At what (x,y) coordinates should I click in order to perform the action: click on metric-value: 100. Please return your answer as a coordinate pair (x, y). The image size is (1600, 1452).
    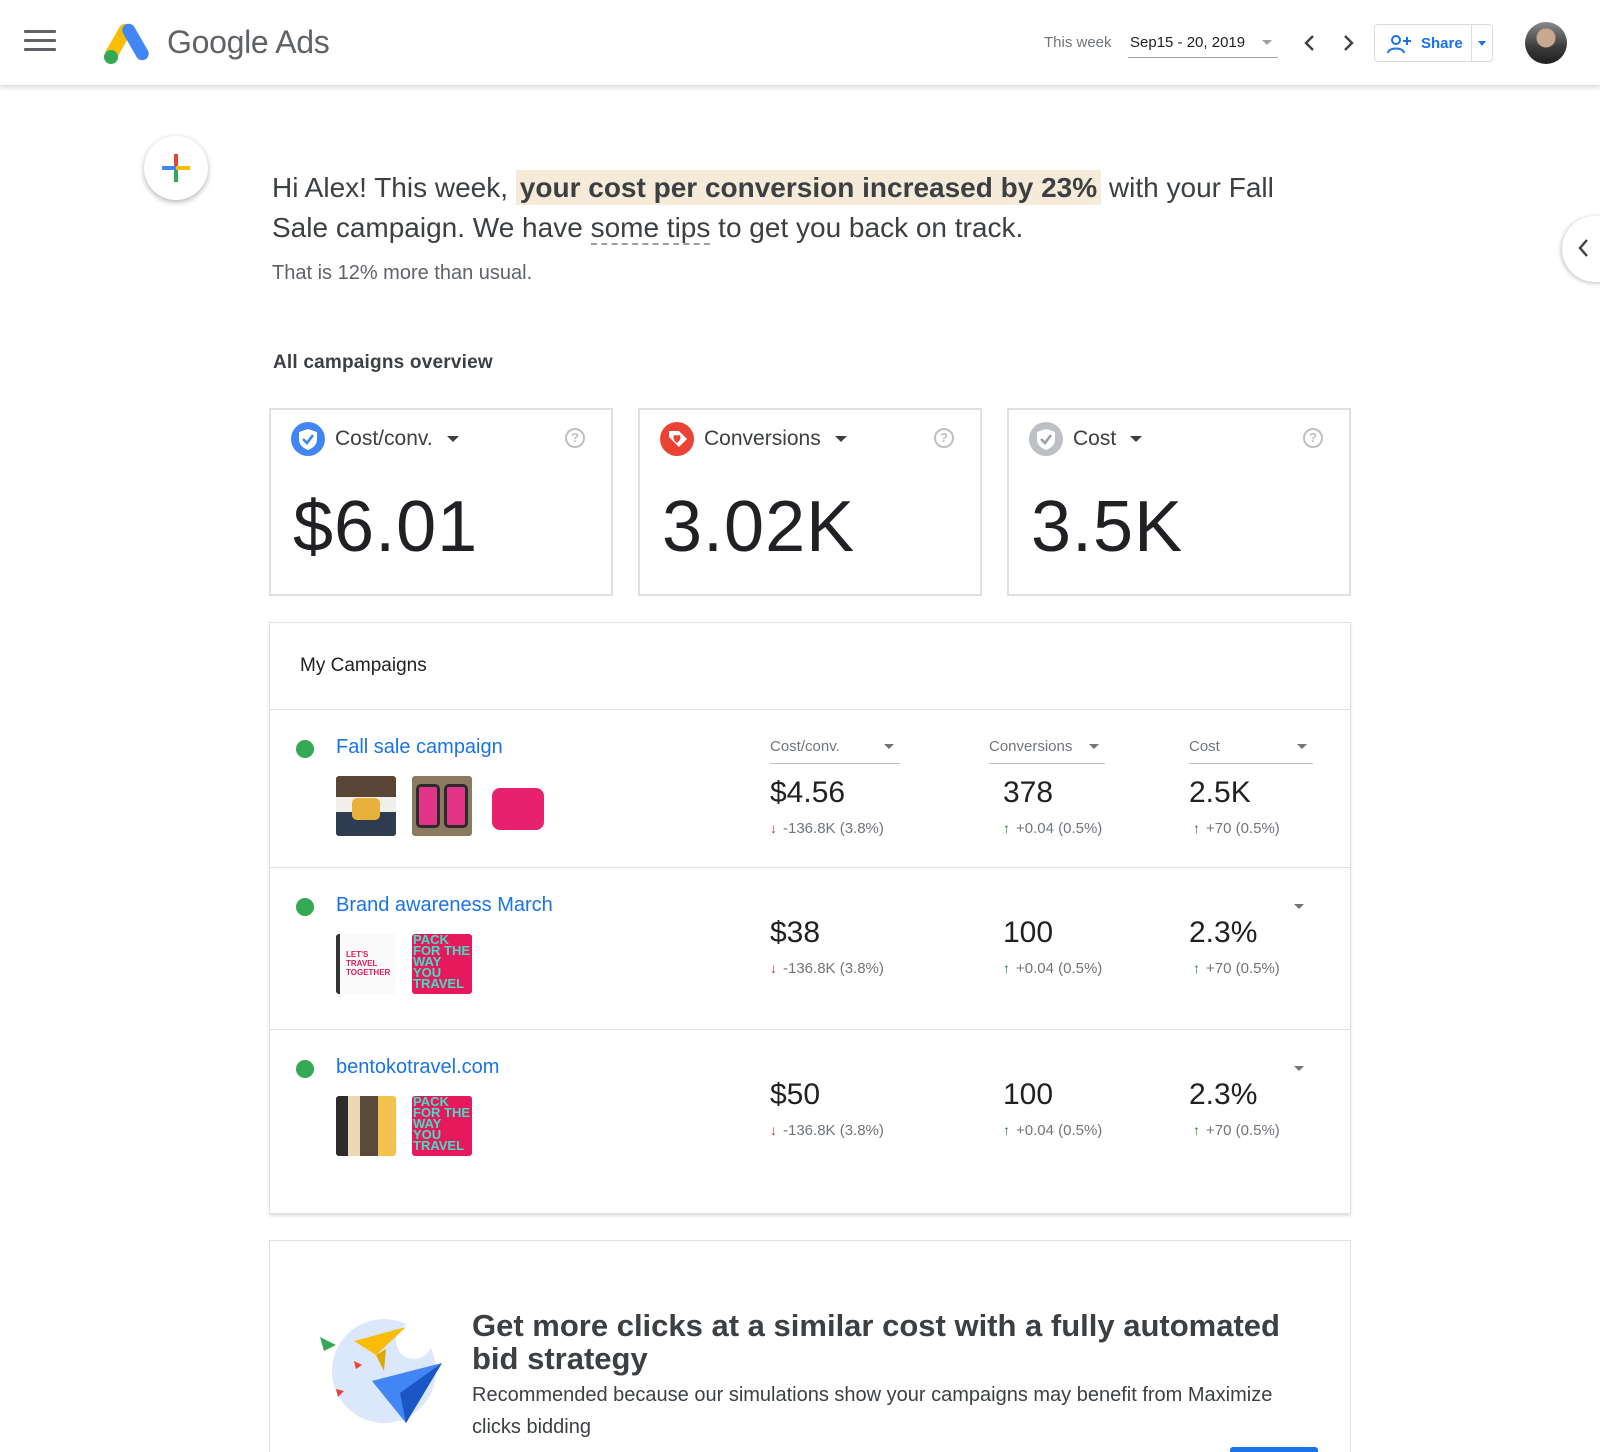
    Looking at the image, I should click on (1028, 932).